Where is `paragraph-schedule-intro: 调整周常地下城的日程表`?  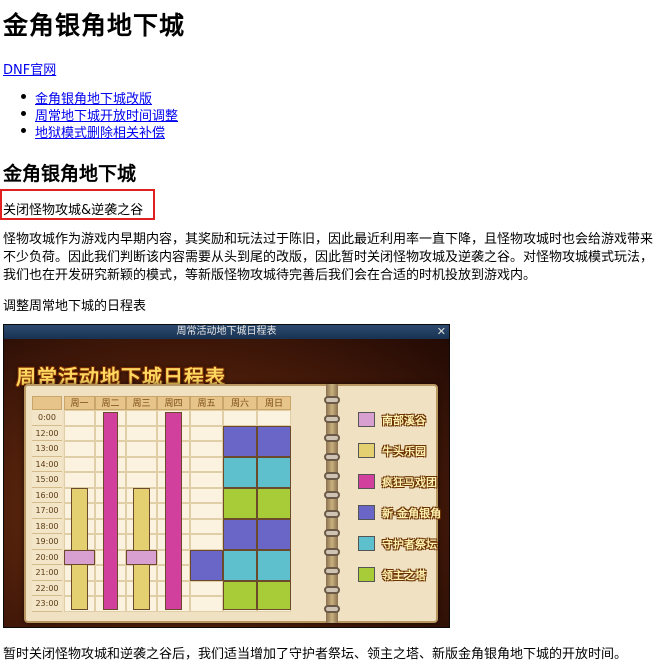
paragraph-schedule-intro: 调整周常地下城的日程表 is located at coordinates (75, 306).